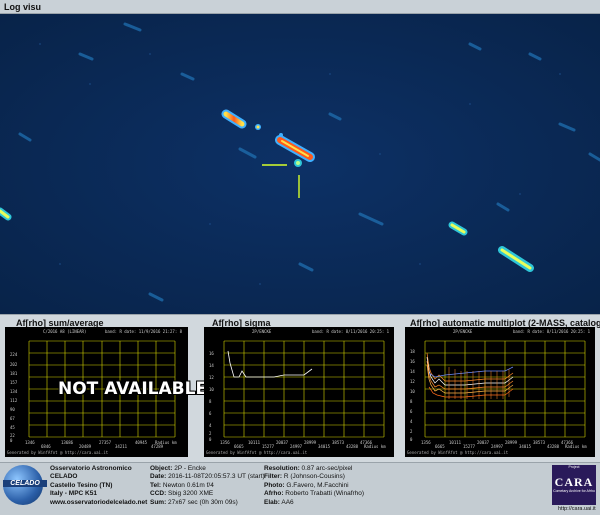  Describe the element at coordinates (85, 446) in the screenshot. I see `x-tick: 20489` at that location.